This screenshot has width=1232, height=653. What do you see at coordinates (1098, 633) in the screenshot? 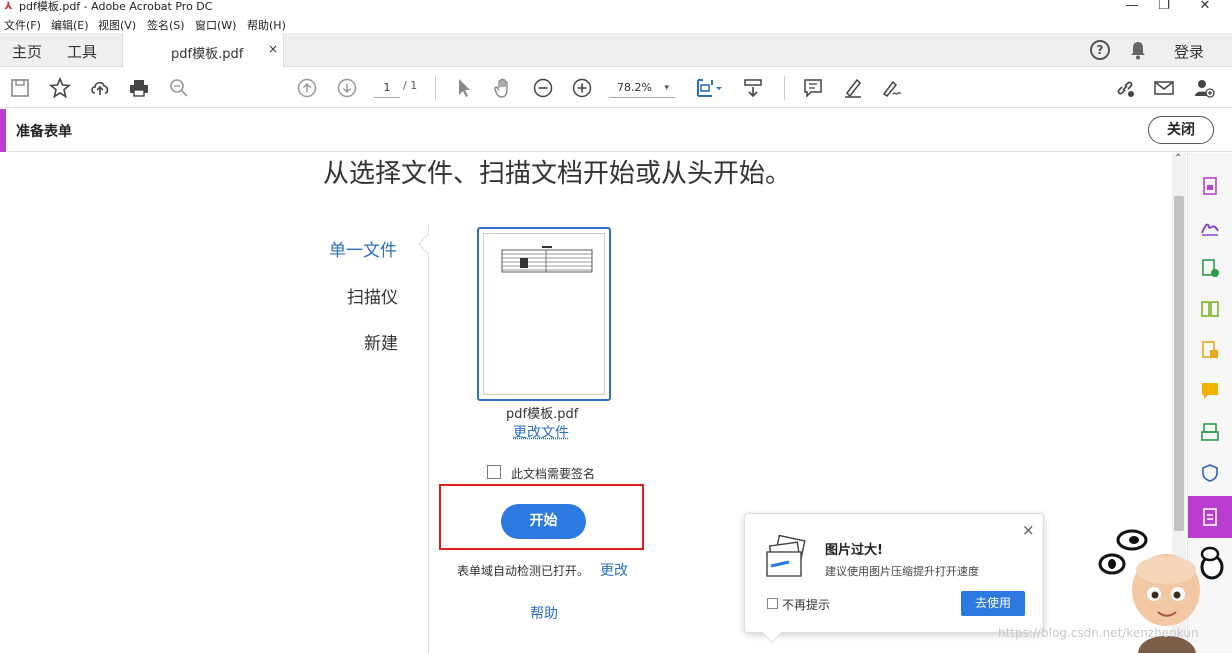
I see `watermark-url: https://blog.csdn.net/kenzhenkun` at bounding box center [1098, 633].